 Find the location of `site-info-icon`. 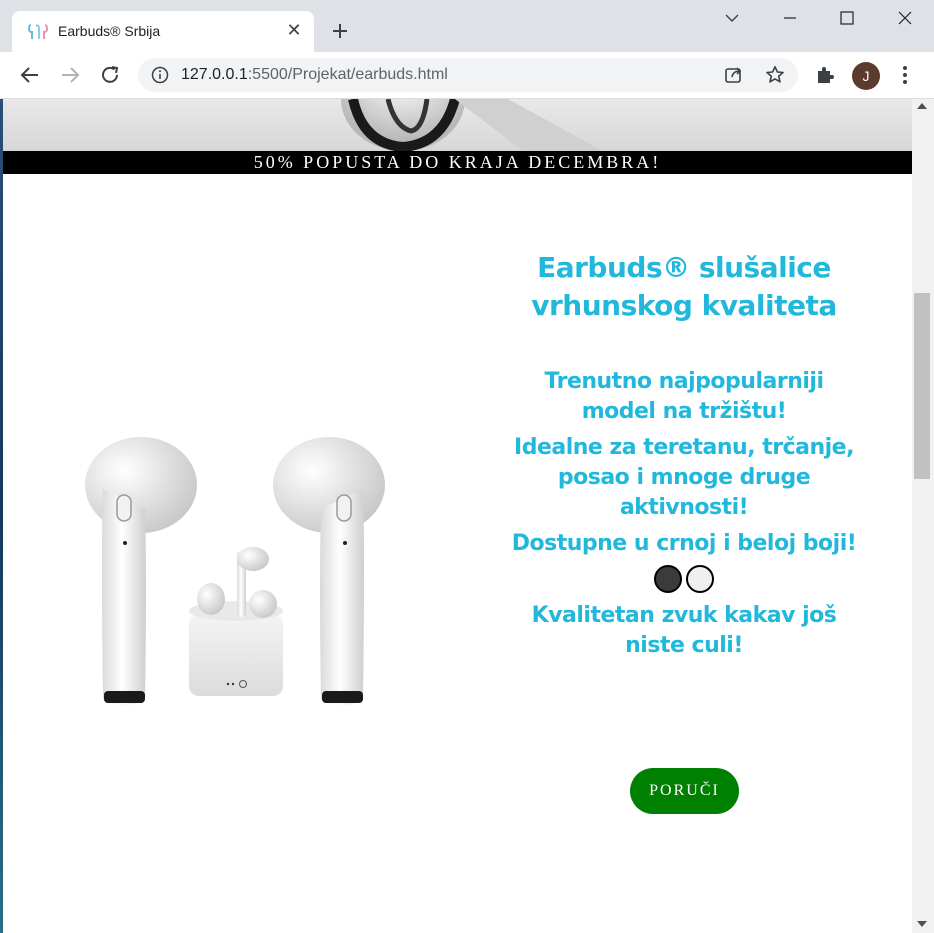

site-info-icon is located at coordinates (160, 75).